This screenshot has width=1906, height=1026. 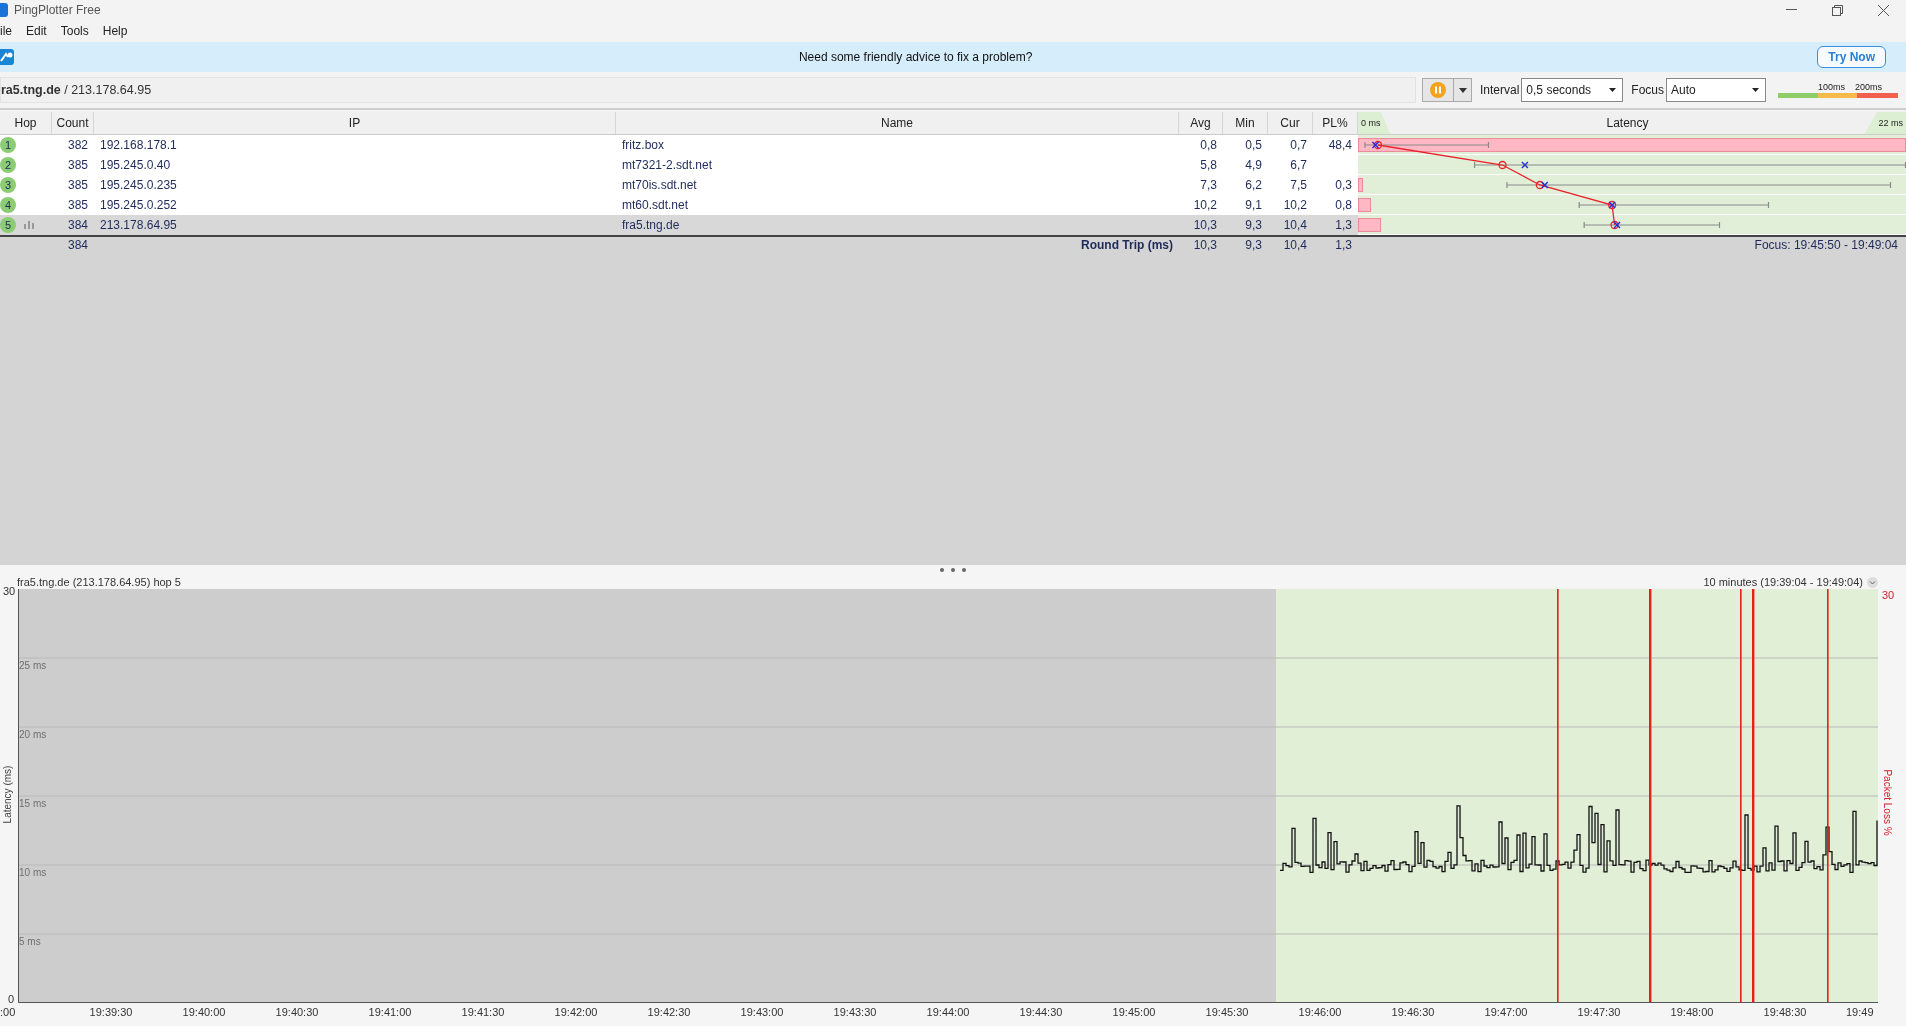 I want to click on table-cell-text: mt7321-2.sdt.net, so click(x=667, y=165).